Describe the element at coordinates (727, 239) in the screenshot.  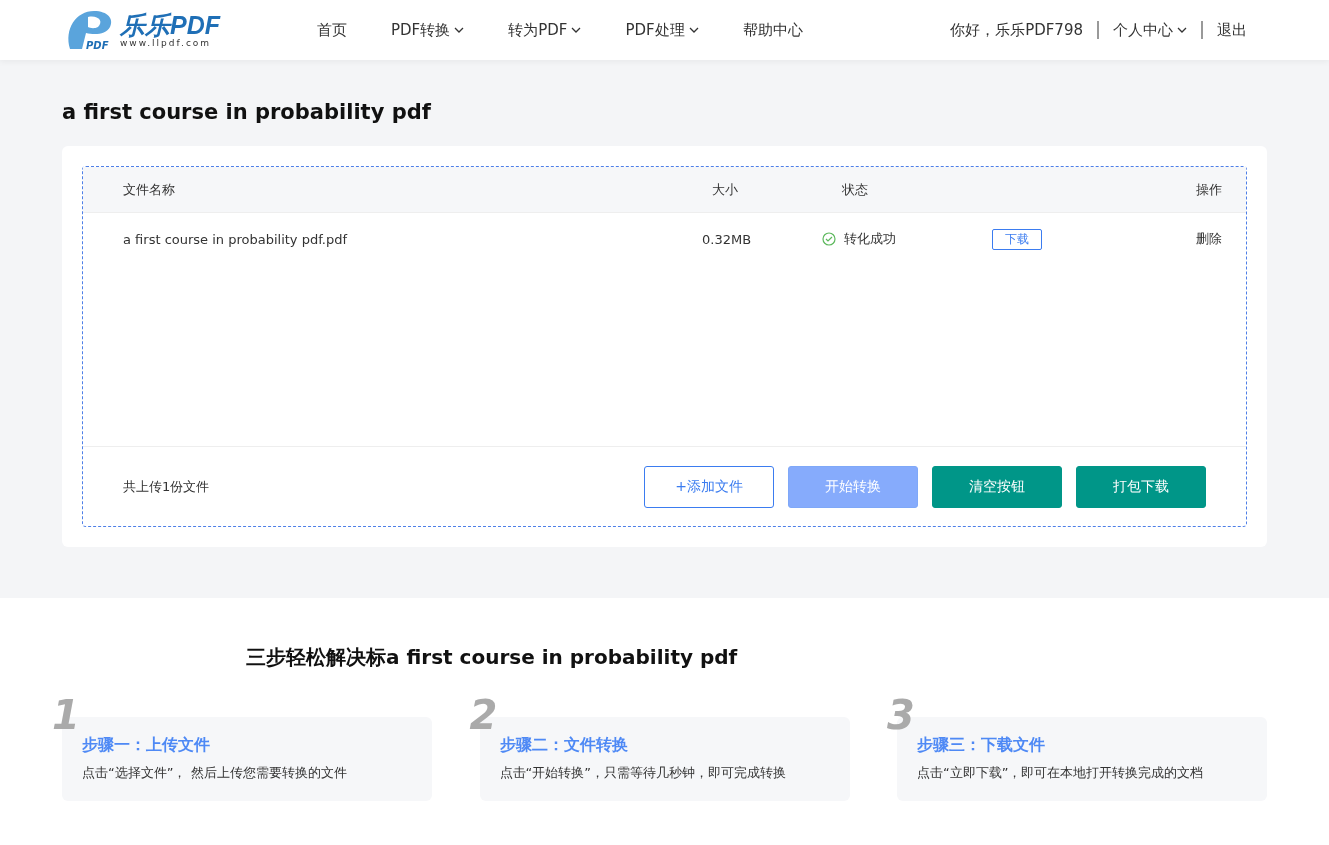
I see `file-size: 0.32MB` at that location.